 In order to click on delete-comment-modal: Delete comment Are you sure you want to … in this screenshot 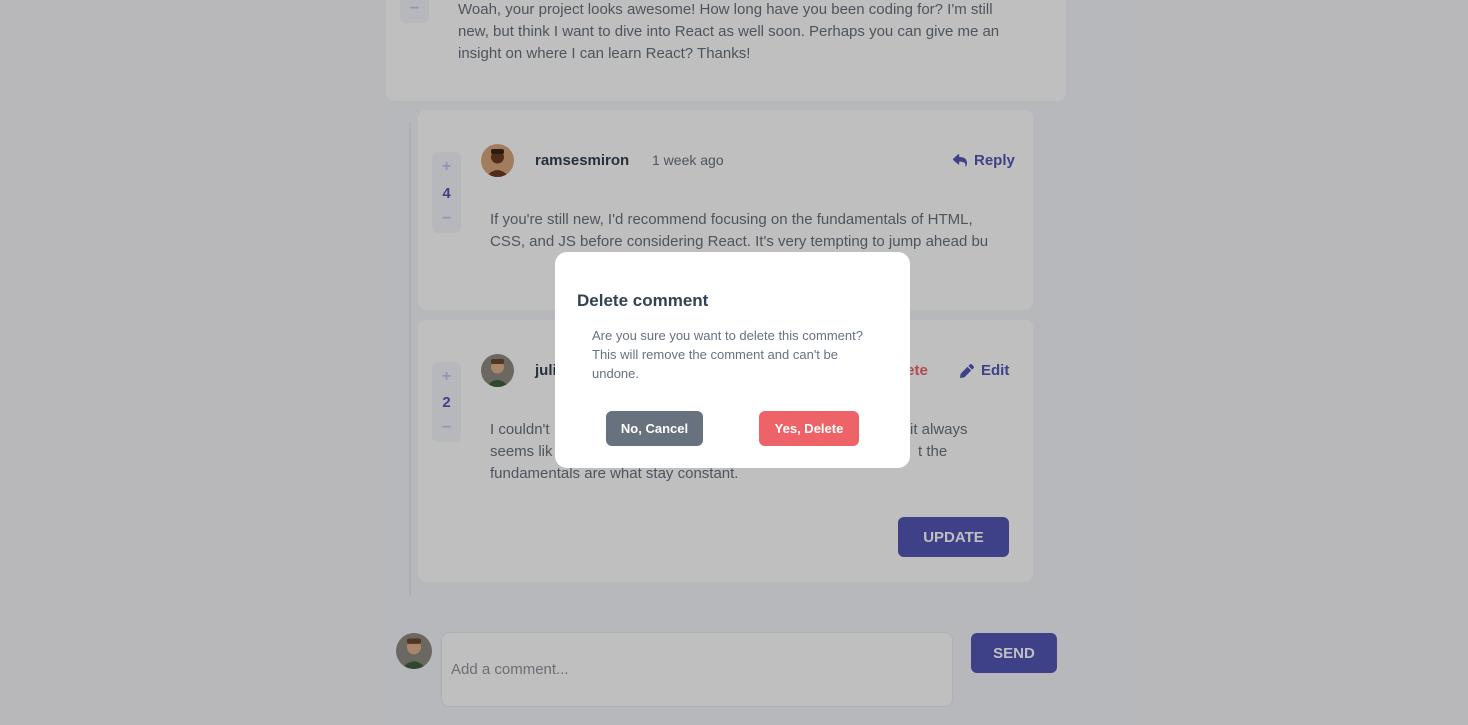, I will do `click(732, 360)`.